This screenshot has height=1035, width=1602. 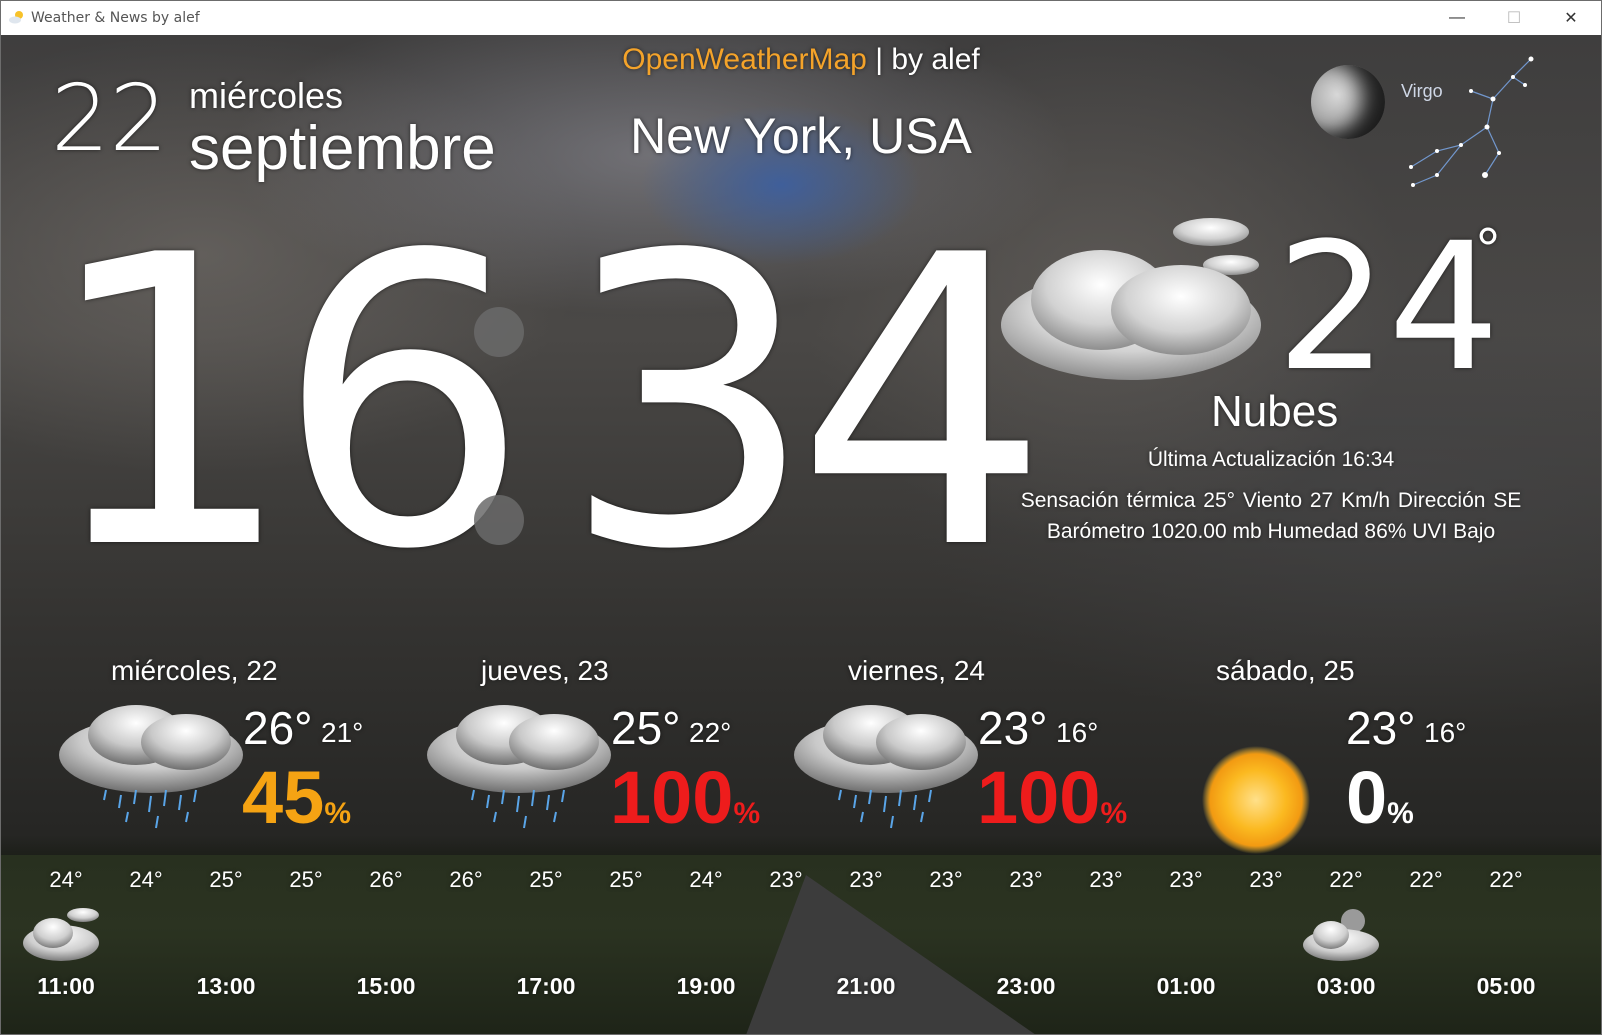 I want to click on current-description: Nubes, so click(x=1275, y=411).